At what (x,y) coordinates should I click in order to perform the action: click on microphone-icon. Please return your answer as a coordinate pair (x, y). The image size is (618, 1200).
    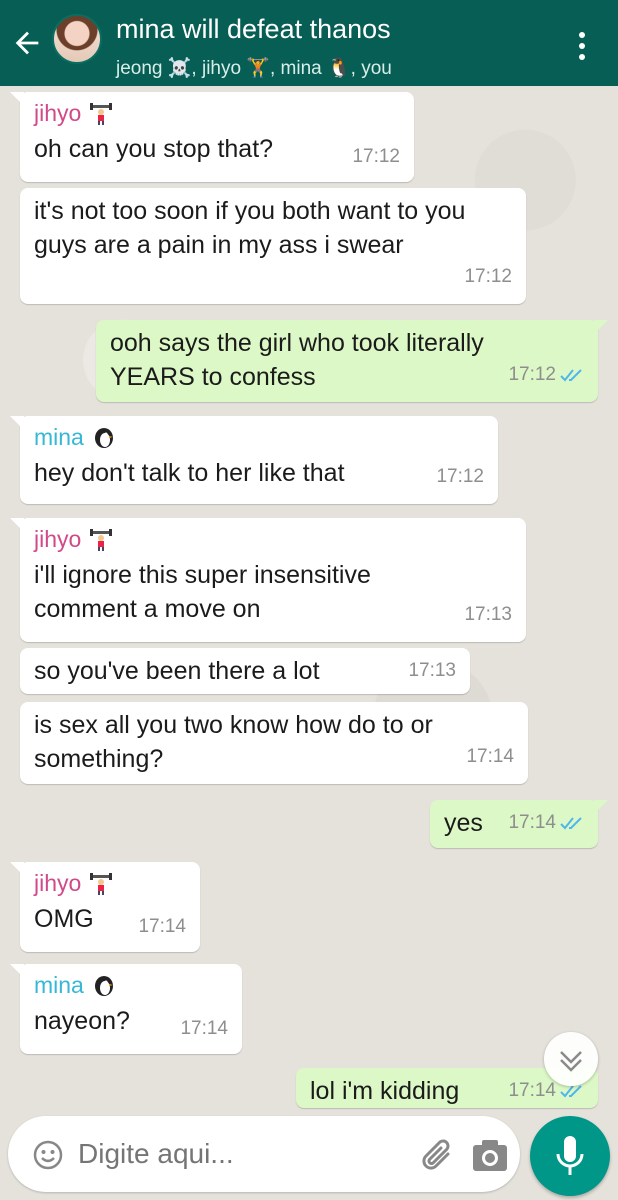
    Looking at the image, I should click on (570, 1155).